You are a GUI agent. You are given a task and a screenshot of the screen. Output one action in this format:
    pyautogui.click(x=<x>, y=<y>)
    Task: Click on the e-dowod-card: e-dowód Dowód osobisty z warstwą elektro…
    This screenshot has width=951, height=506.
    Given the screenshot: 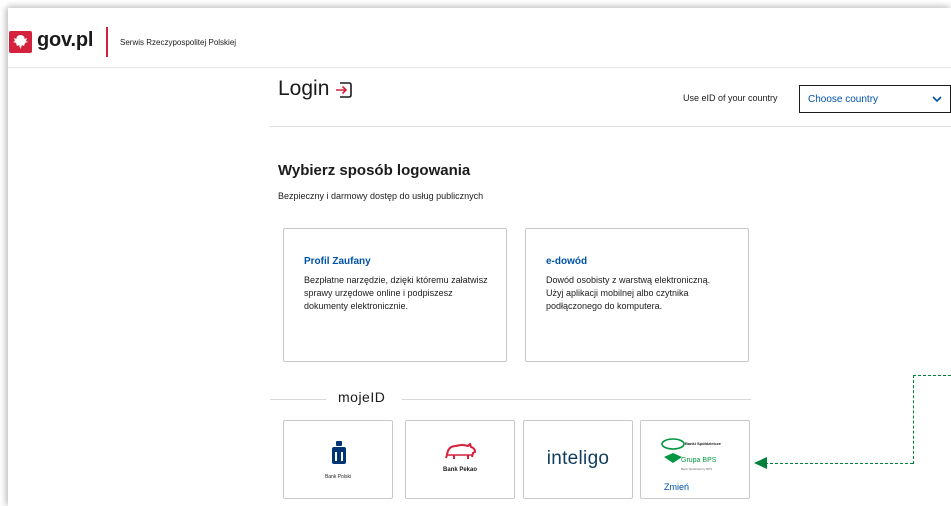 What is the action you would take?
    pyautogui.click(x=637, y=295)
    